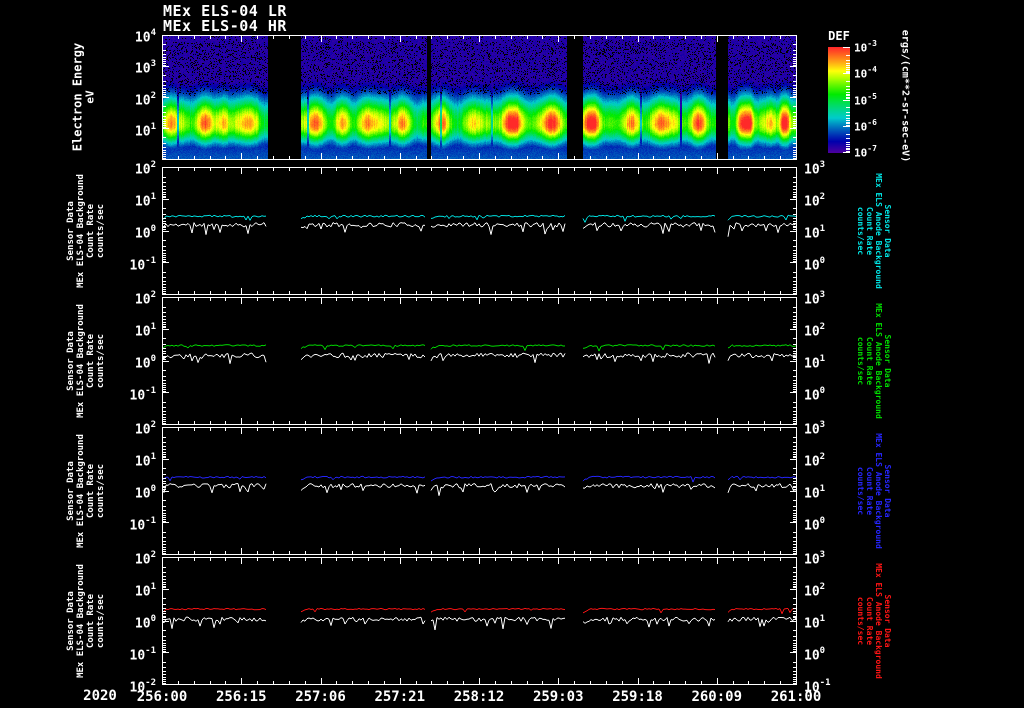  Describe the element at coordinates (865, 73) in the screenshot. I see `tick-label-10e-4: 10-4` at that location.